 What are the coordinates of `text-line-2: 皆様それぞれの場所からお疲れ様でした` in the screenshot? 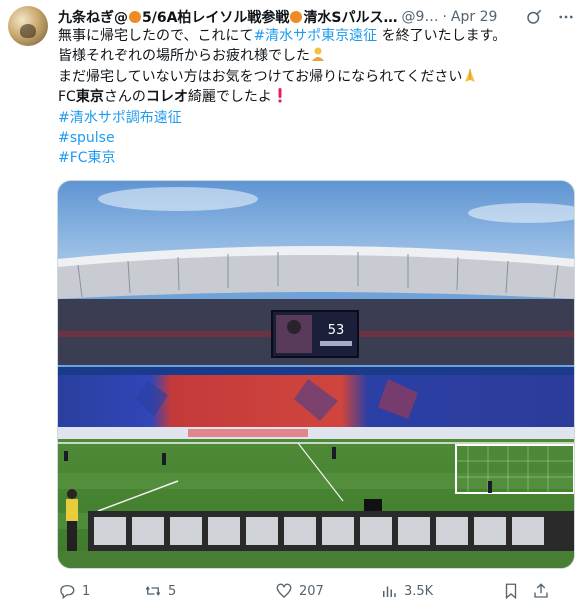 It's located at (315, 56).